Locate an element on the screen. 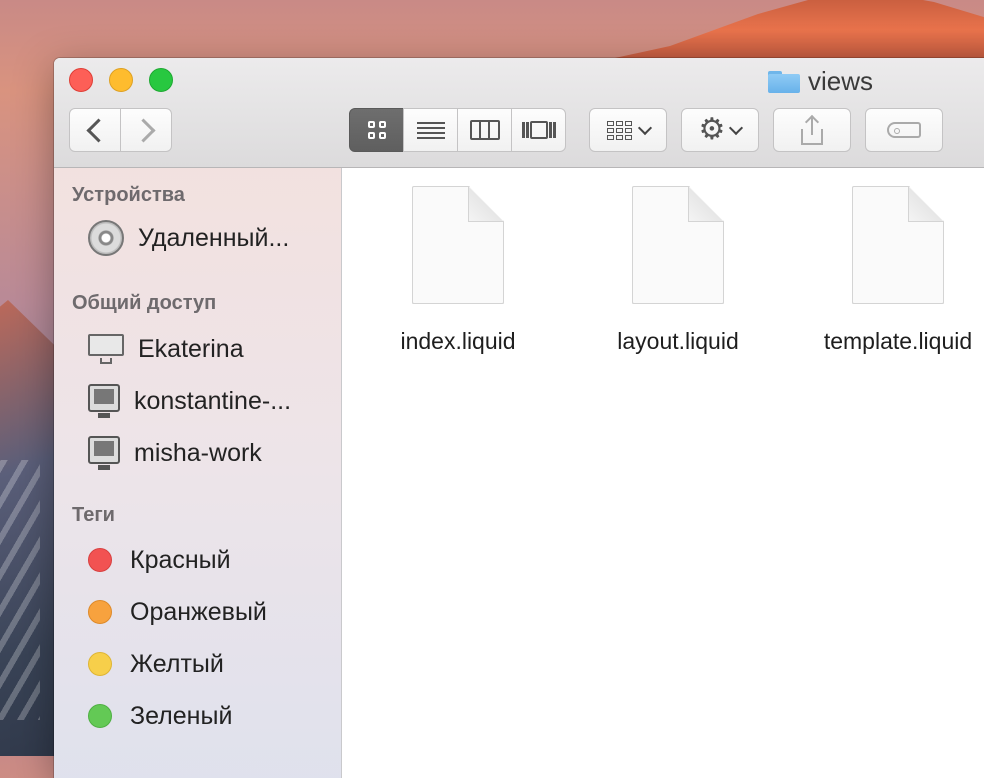 The width and height of the screenshot is (984, 778). list-lines-icon is located at coordinates (430, 130).